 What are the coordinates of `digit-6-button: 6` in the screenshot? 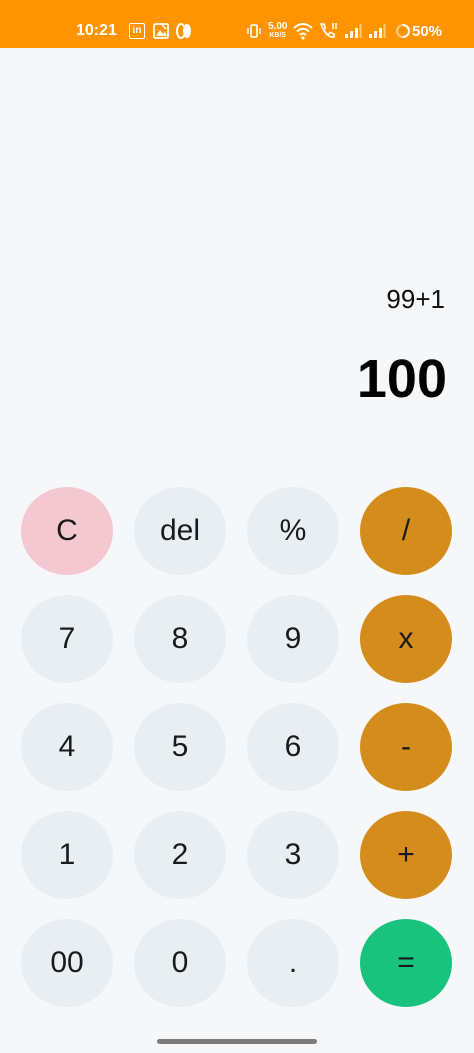 It's located at (293, 747).